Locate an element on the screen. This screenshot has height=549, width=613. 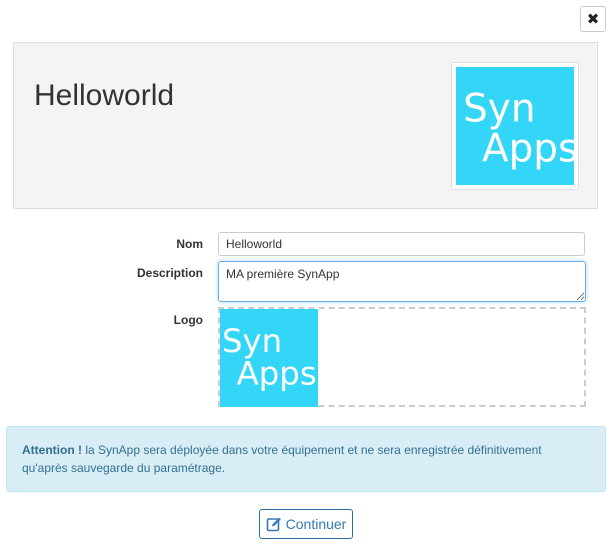
preview-text-line2: Apps is located at coordinates (277, 373).